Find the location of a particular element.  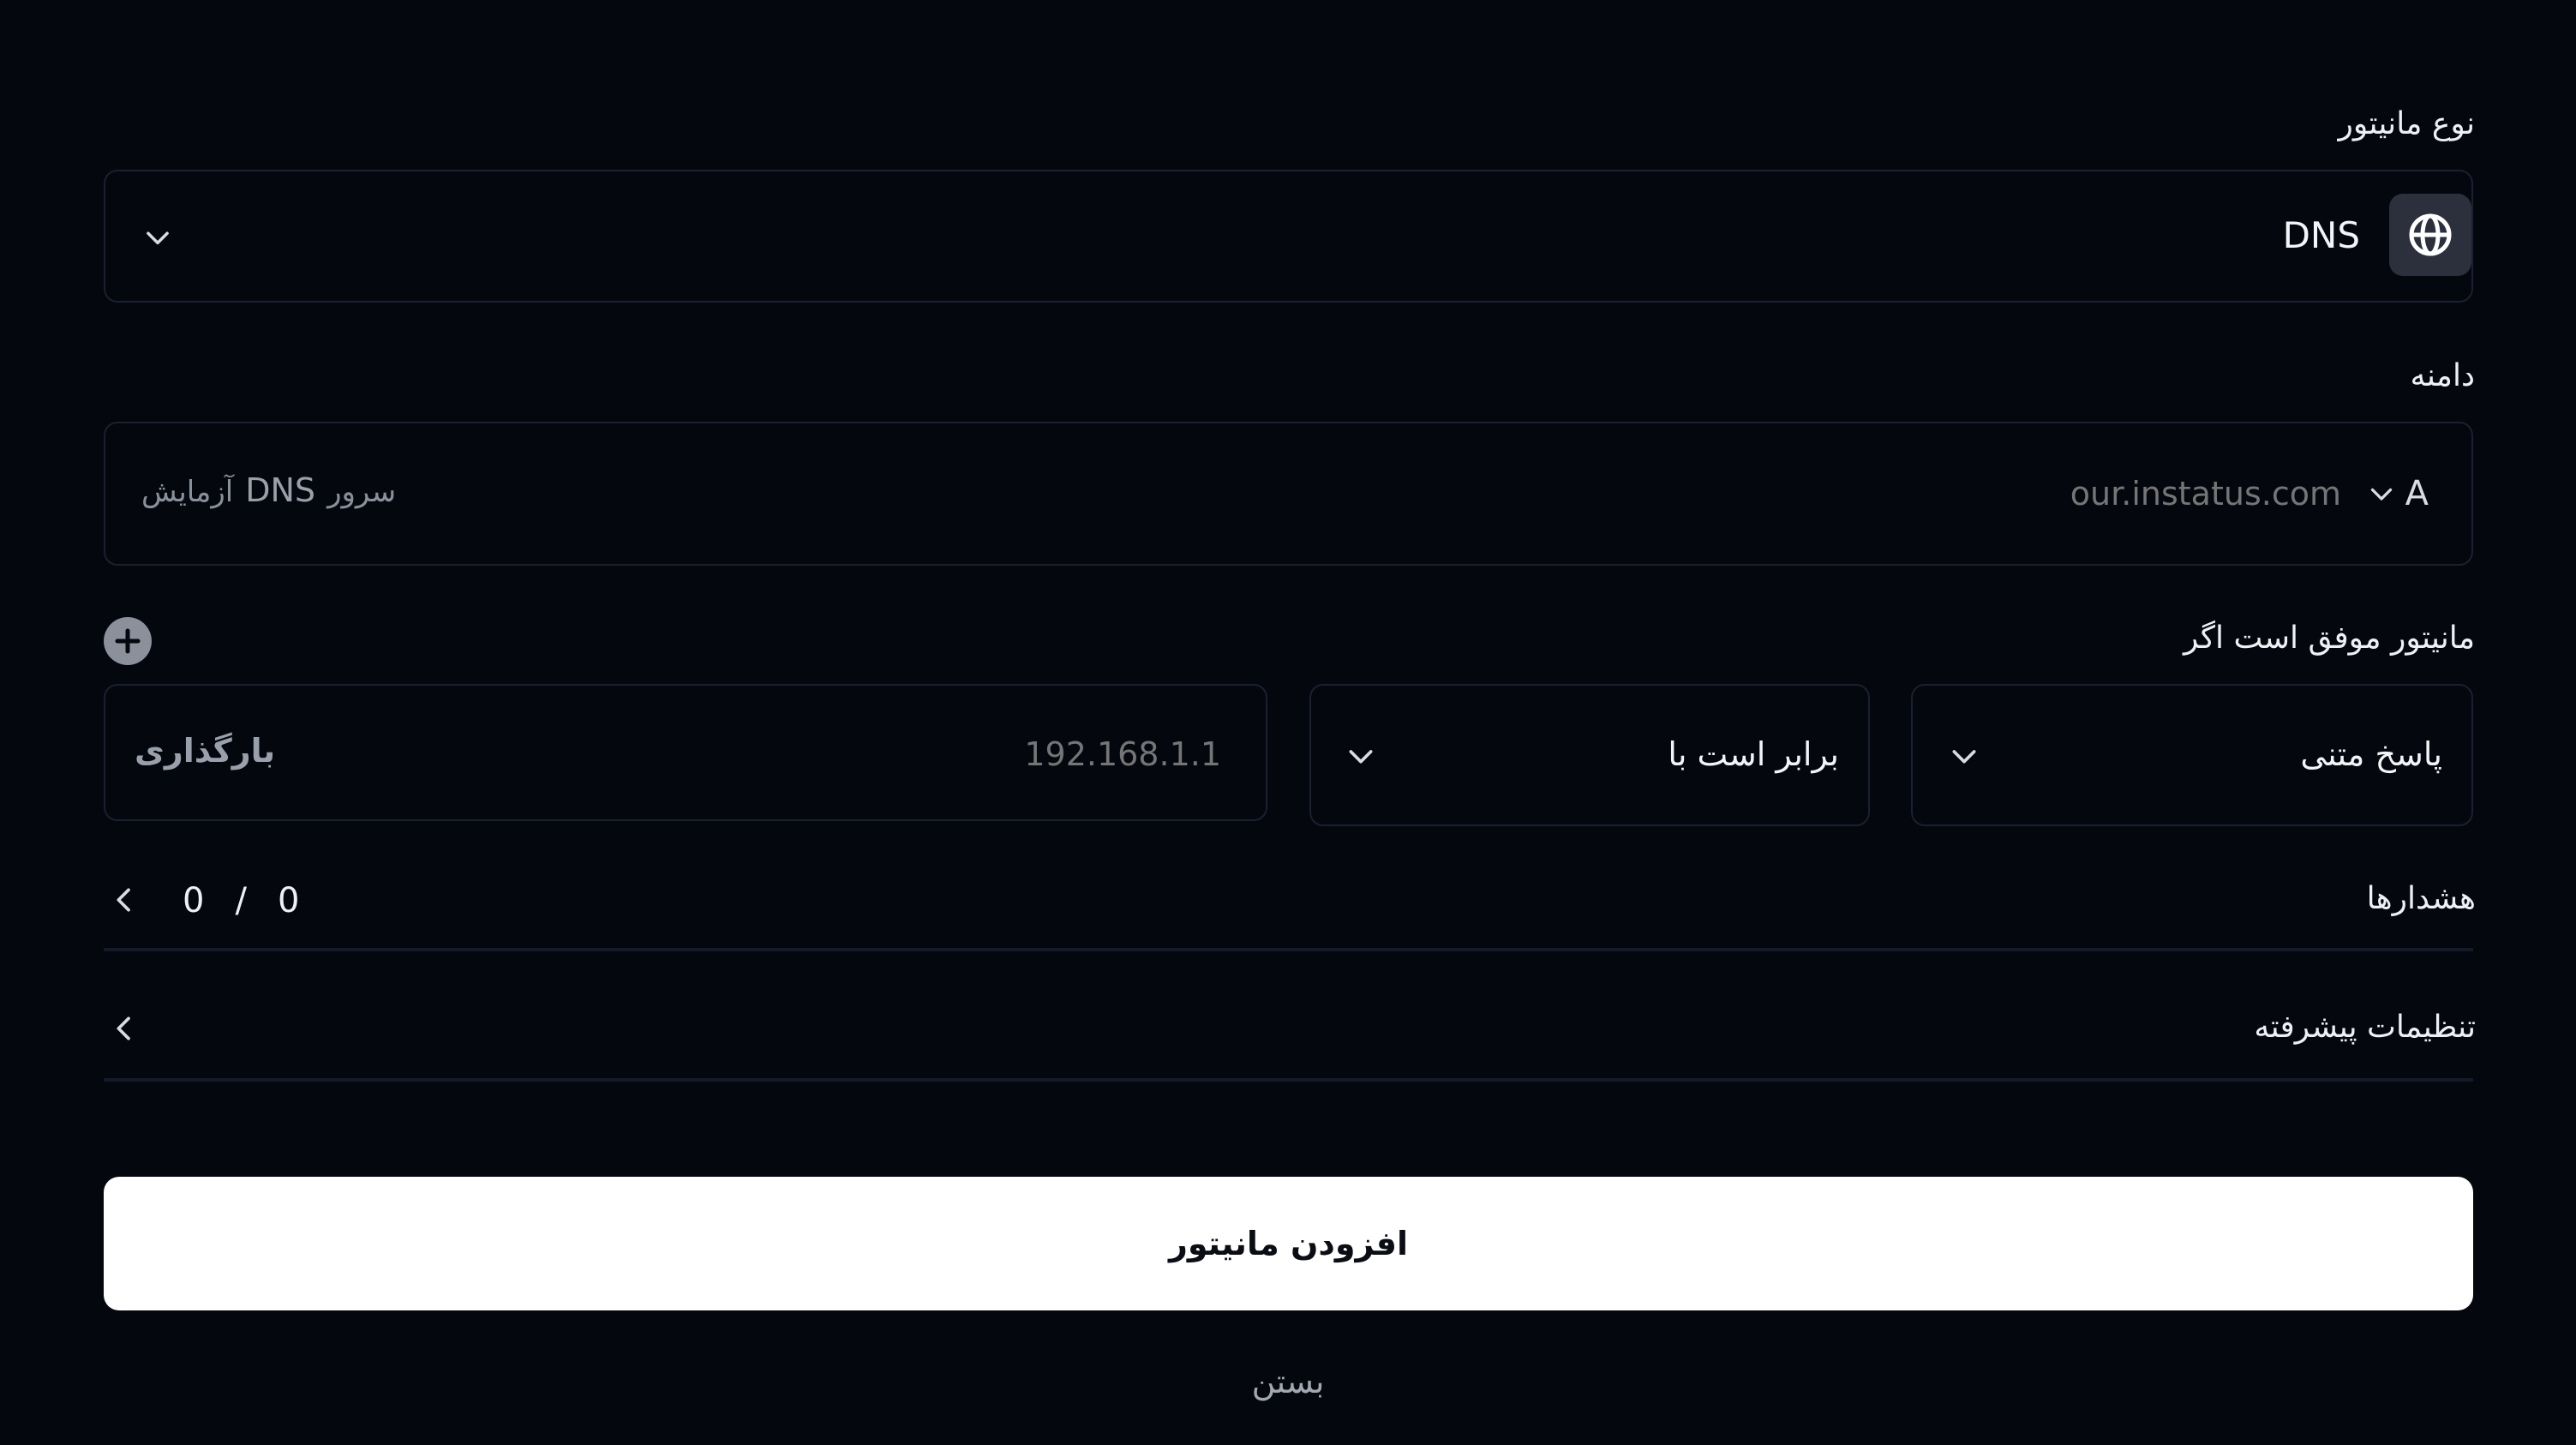

dns-label: DNS is located at coordinates (280, 490).